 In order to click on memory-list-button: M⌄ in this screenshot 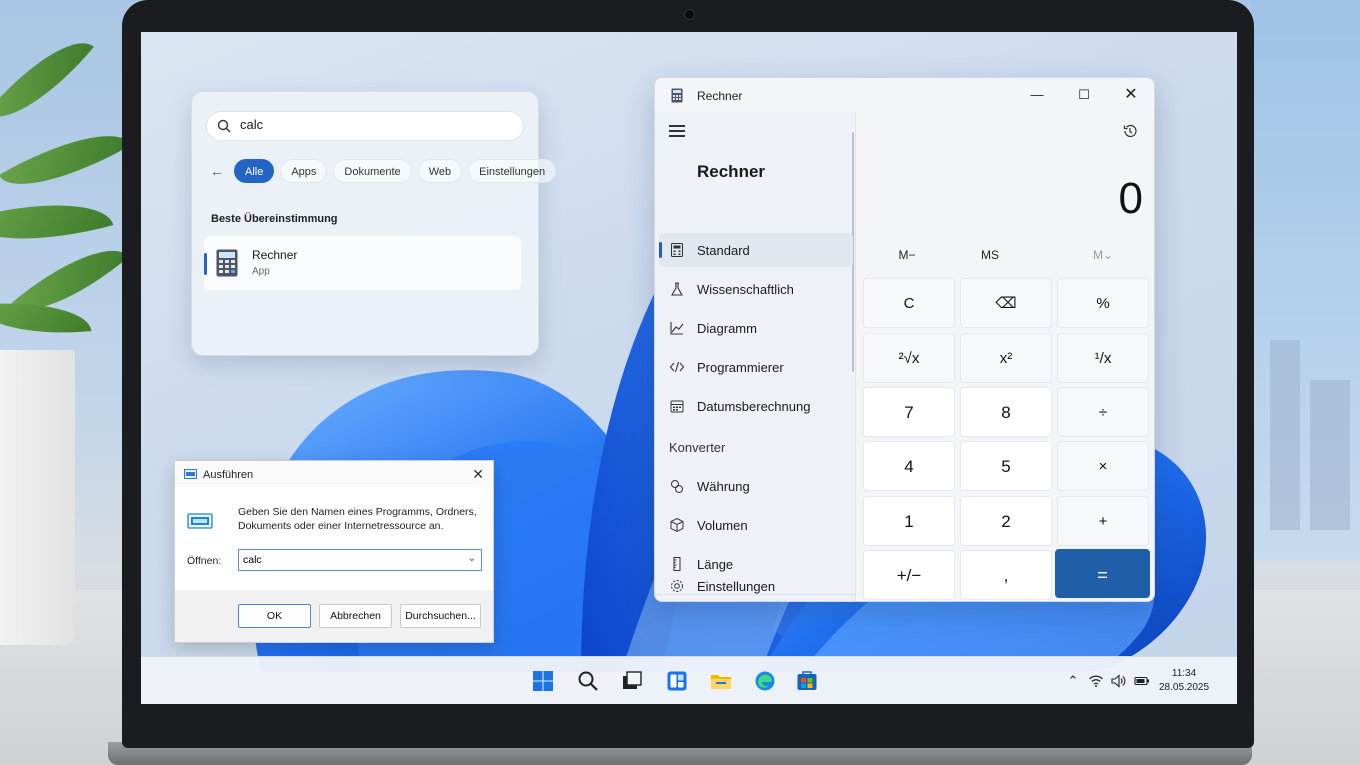, I will do `click(1103, 255)`.